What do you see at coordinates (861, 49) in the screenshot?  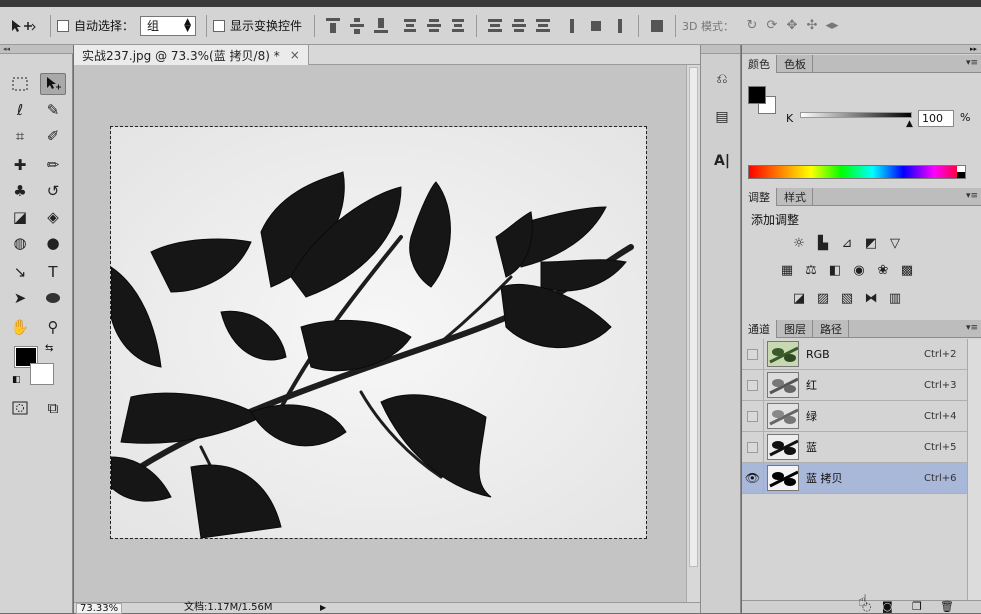 I see `panels-collapse-grip: ▸▸` at bounding box center [861, 49].